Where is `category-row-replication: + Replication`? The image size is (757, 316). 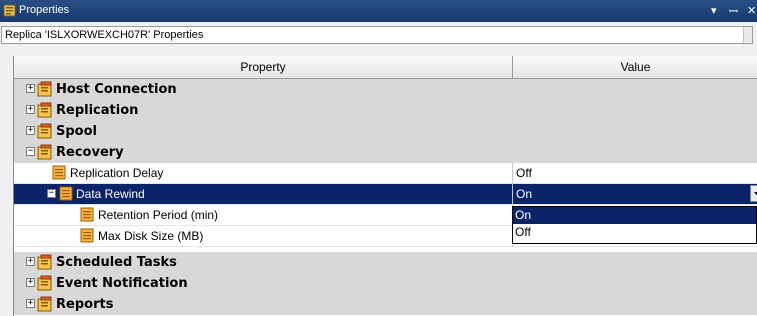 category-row-replication: + Replication is located at coordinates (385, 110).